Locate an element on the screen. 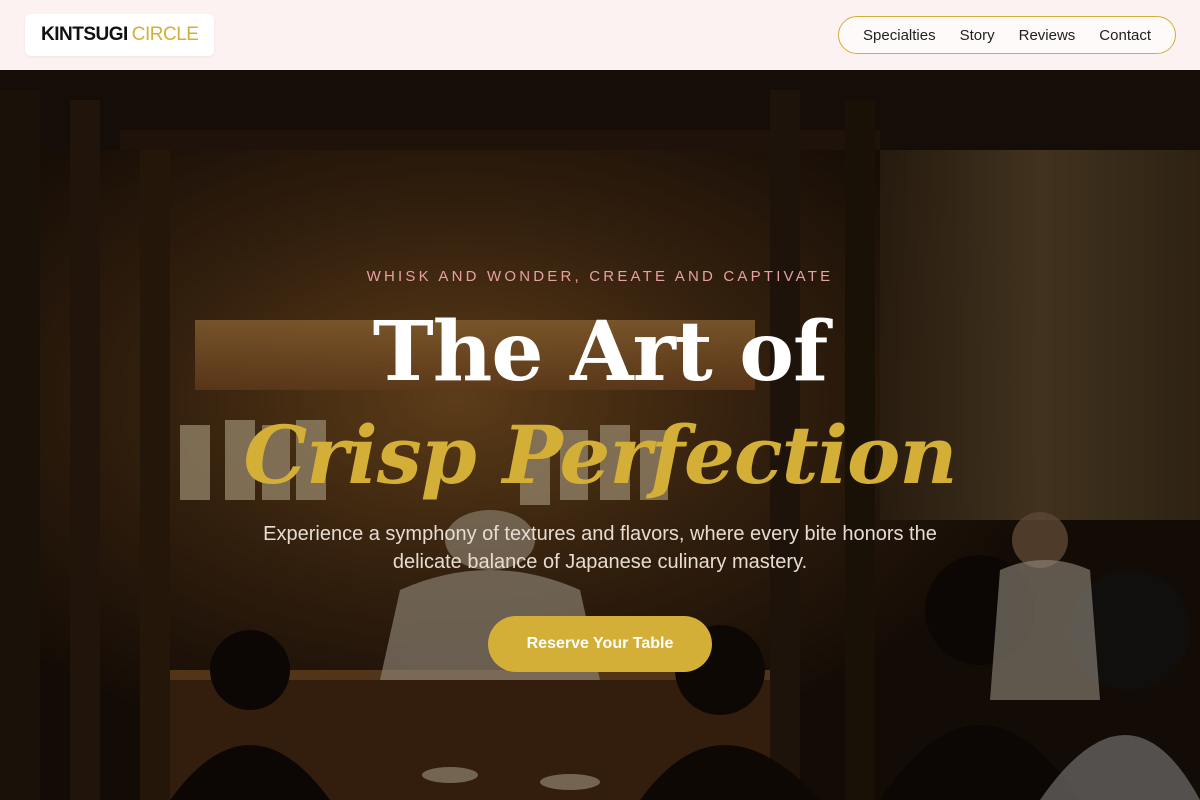  hero-title-line1: The Art of is located at coordinates (600, 352).